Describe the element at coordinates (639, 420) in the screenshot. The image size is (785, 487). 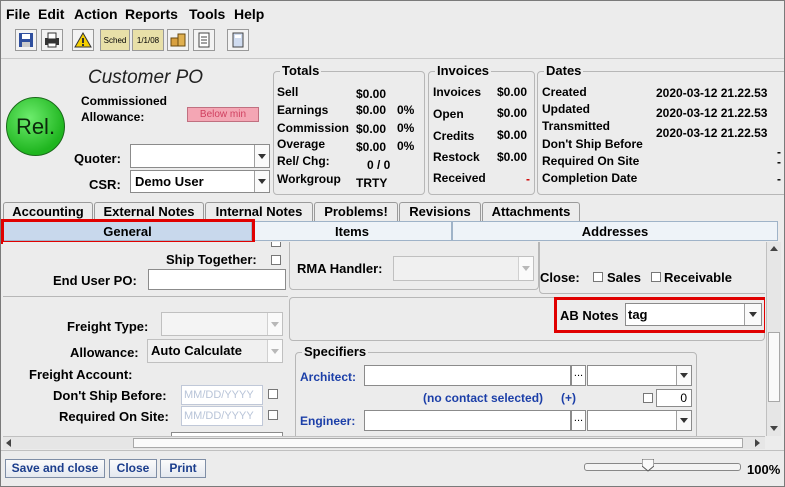
I see `engineer-contact-select` at that location.